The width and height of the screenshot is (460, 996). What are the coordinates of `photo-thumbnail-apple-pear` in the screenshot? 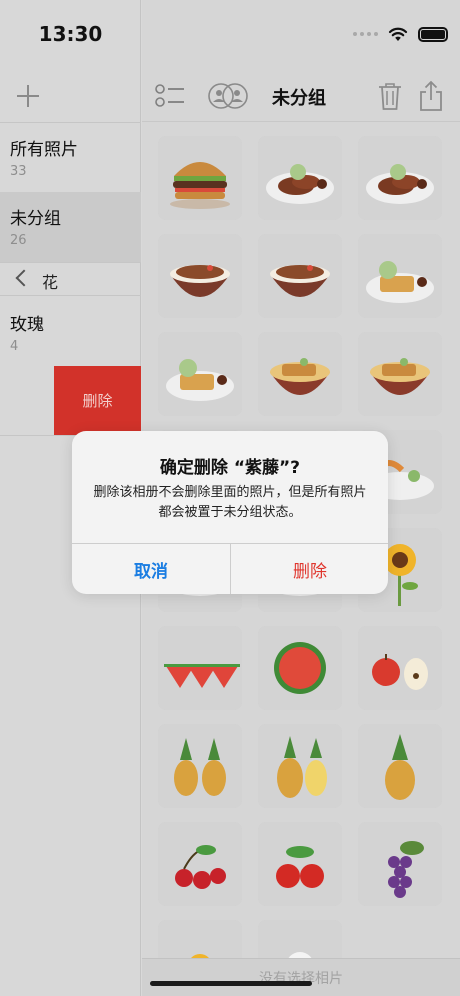 It's located at (400, 668).